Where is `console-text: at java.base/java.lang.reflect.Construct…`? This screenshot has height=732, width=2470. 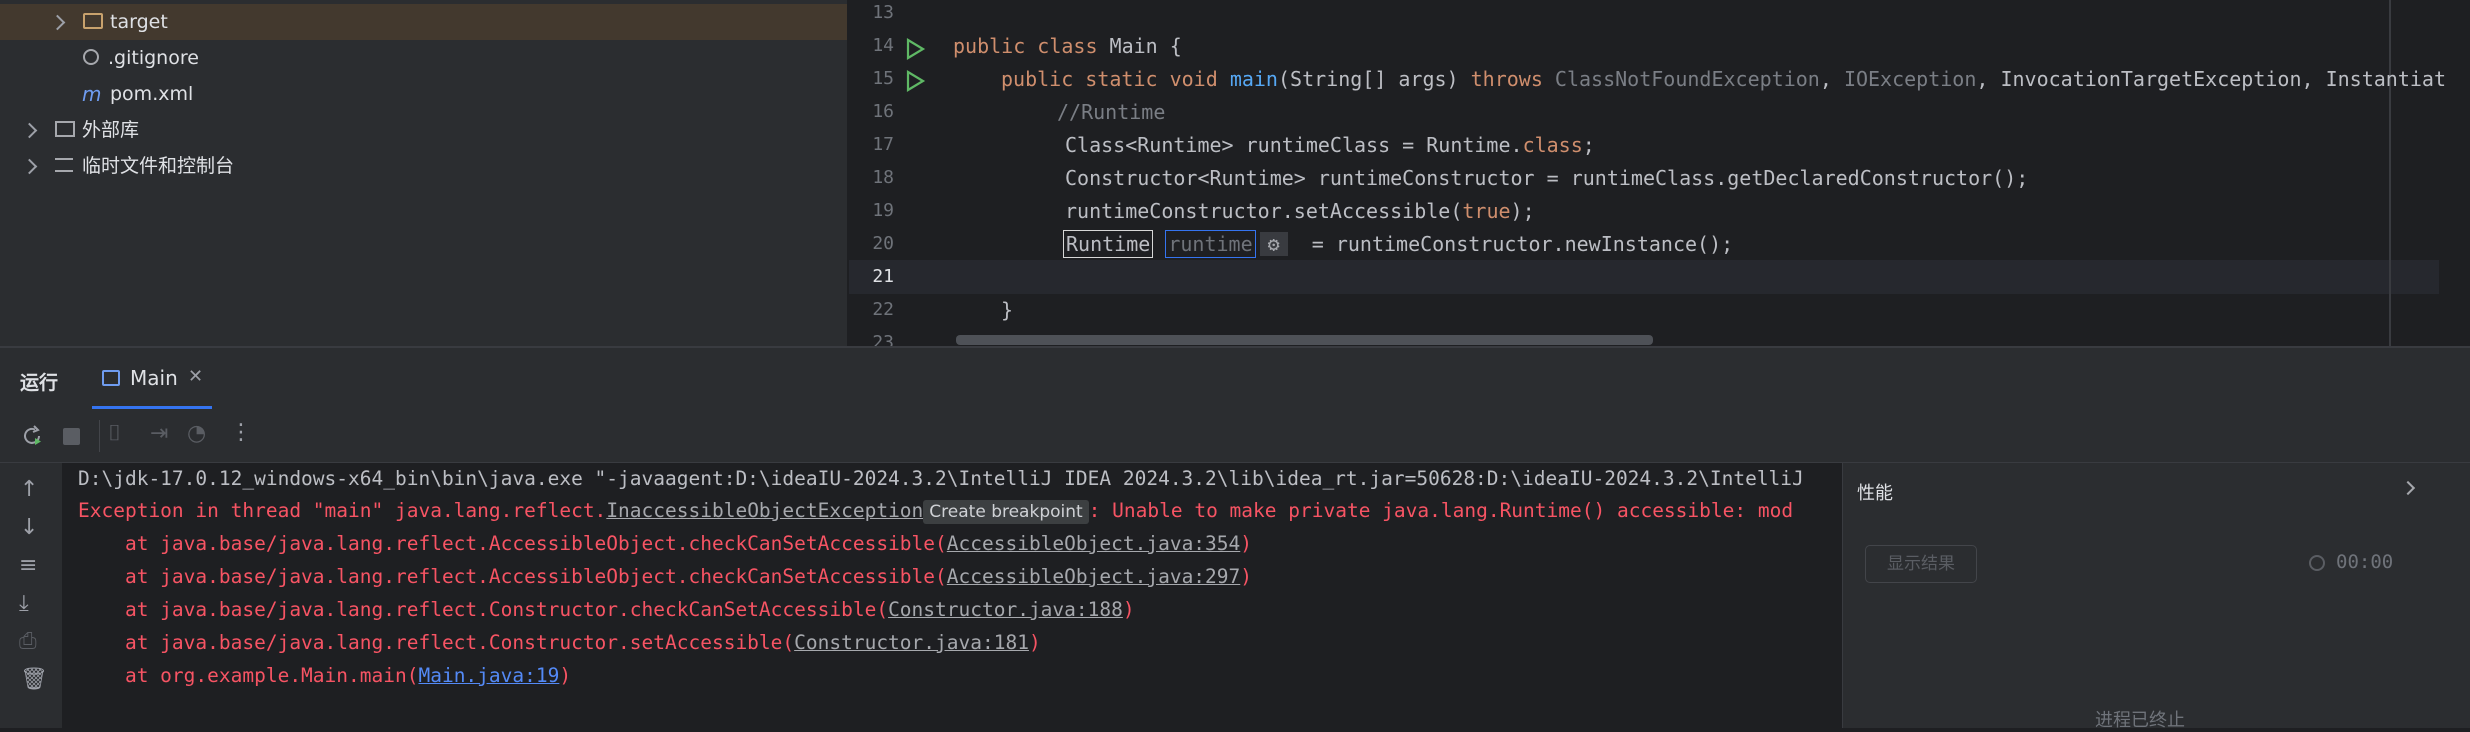 console-text: at java.base/java.lang.reflect.Construct… is located at coordinates (436, 642).